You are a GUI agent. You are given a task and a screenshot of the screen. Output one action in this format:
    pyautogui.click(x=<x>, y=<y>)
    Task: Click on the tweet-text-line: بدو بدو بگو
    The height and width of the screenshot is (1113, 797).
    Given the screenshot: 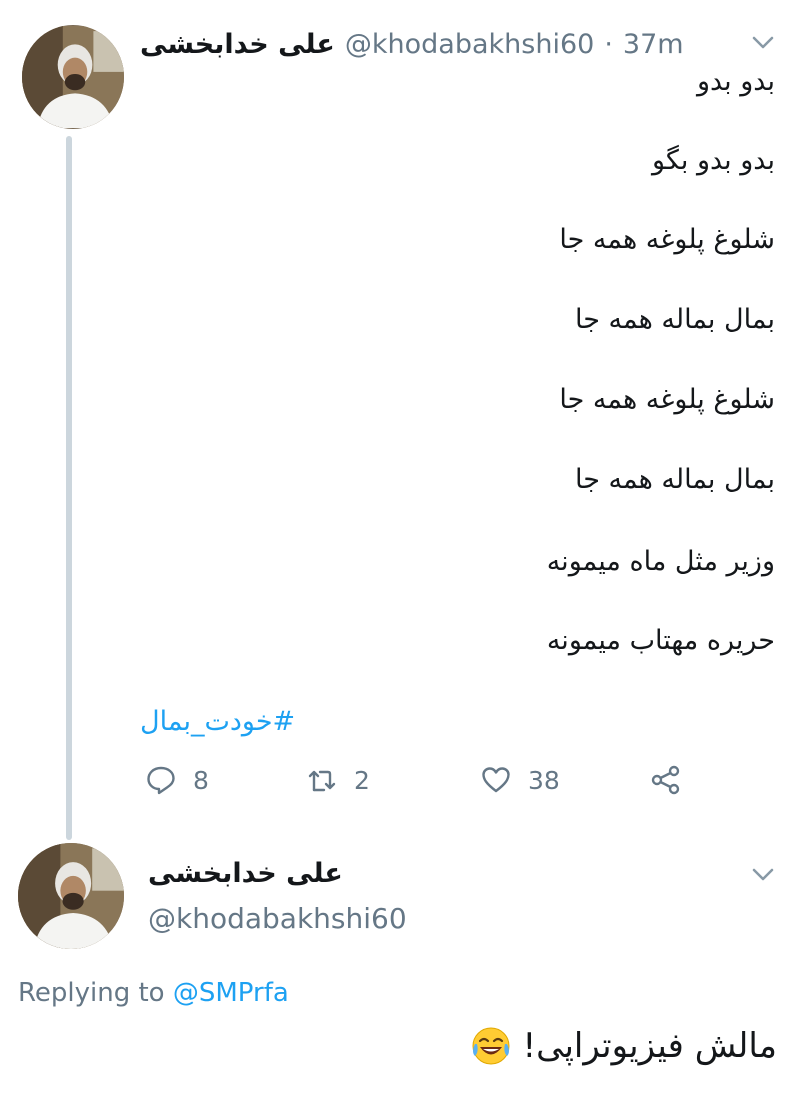 What is the action you would take?
    pyautogui.click(x=713, y=160)
    